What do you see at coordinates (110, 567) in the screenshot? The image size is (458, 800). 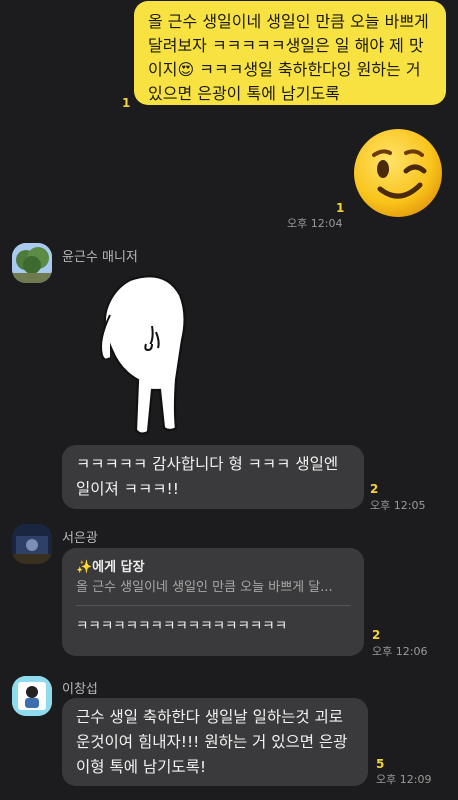 I see `reply-header: ✨에게 답장` at bounding box center [110, 567].